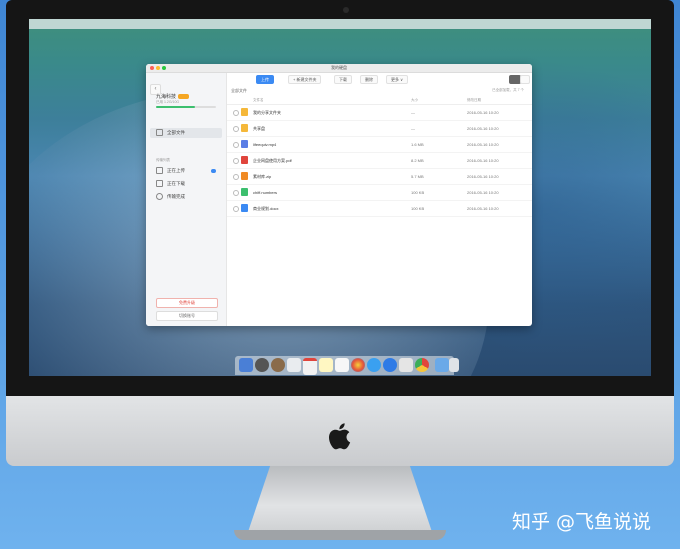  Describe the element at coordinates (259, 128) in the screenshot. I see `file-name: 共享盘` at that location.